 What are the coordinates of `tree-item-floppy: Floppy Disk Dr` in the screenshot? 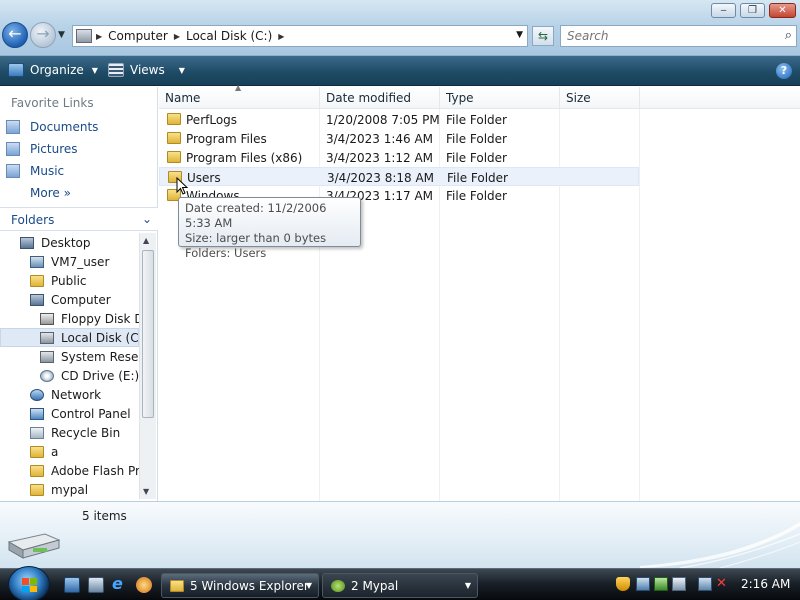 It's located at (69, 318).